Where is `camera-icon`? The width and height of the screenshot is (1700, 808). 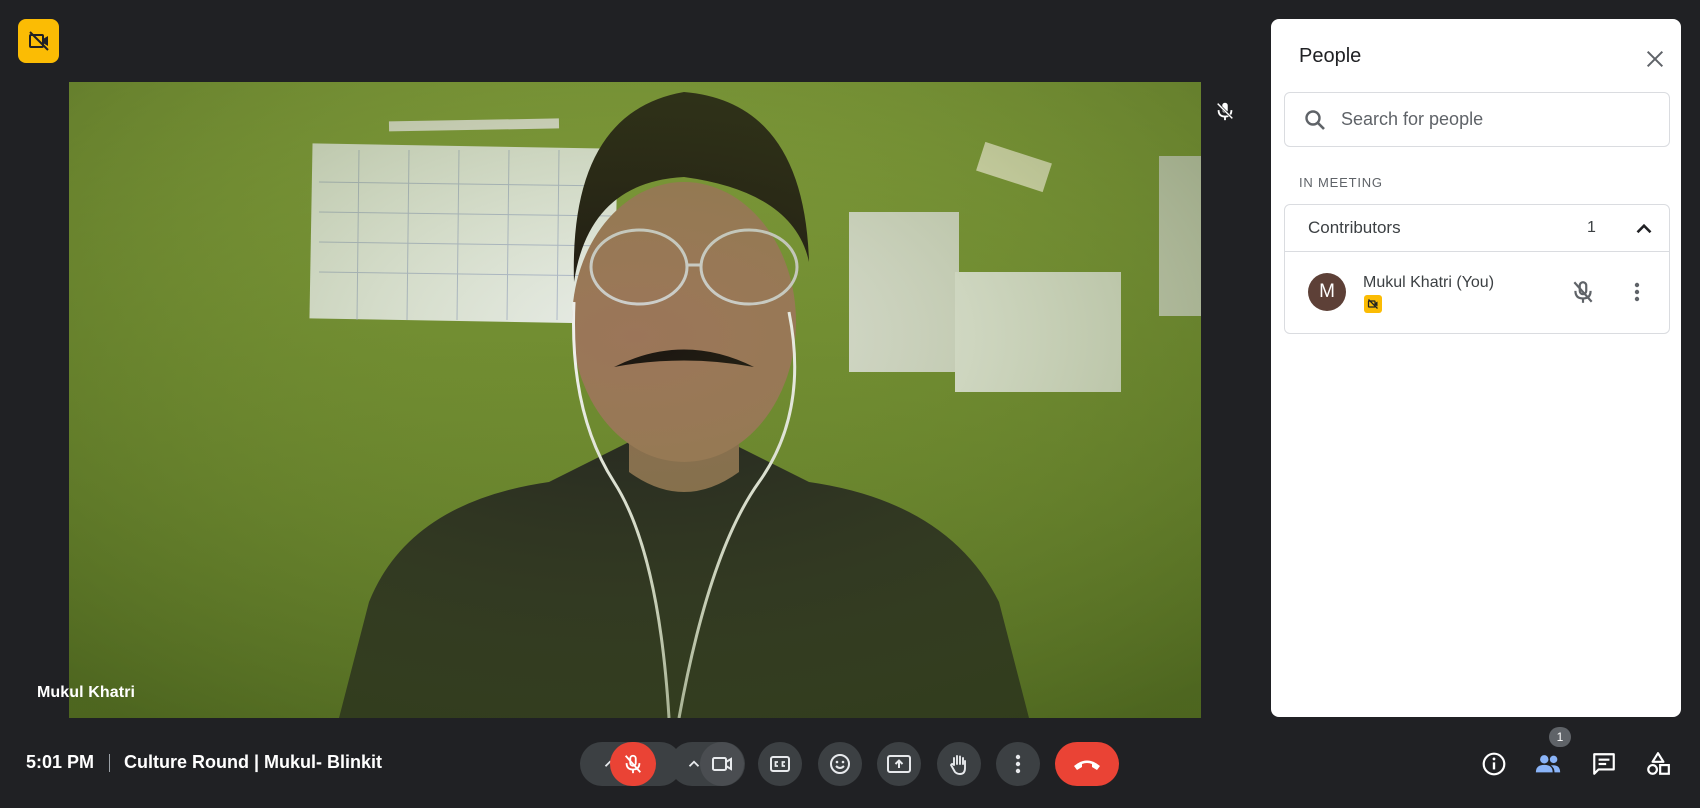
camera-icon is located at coordinates (722, 764).